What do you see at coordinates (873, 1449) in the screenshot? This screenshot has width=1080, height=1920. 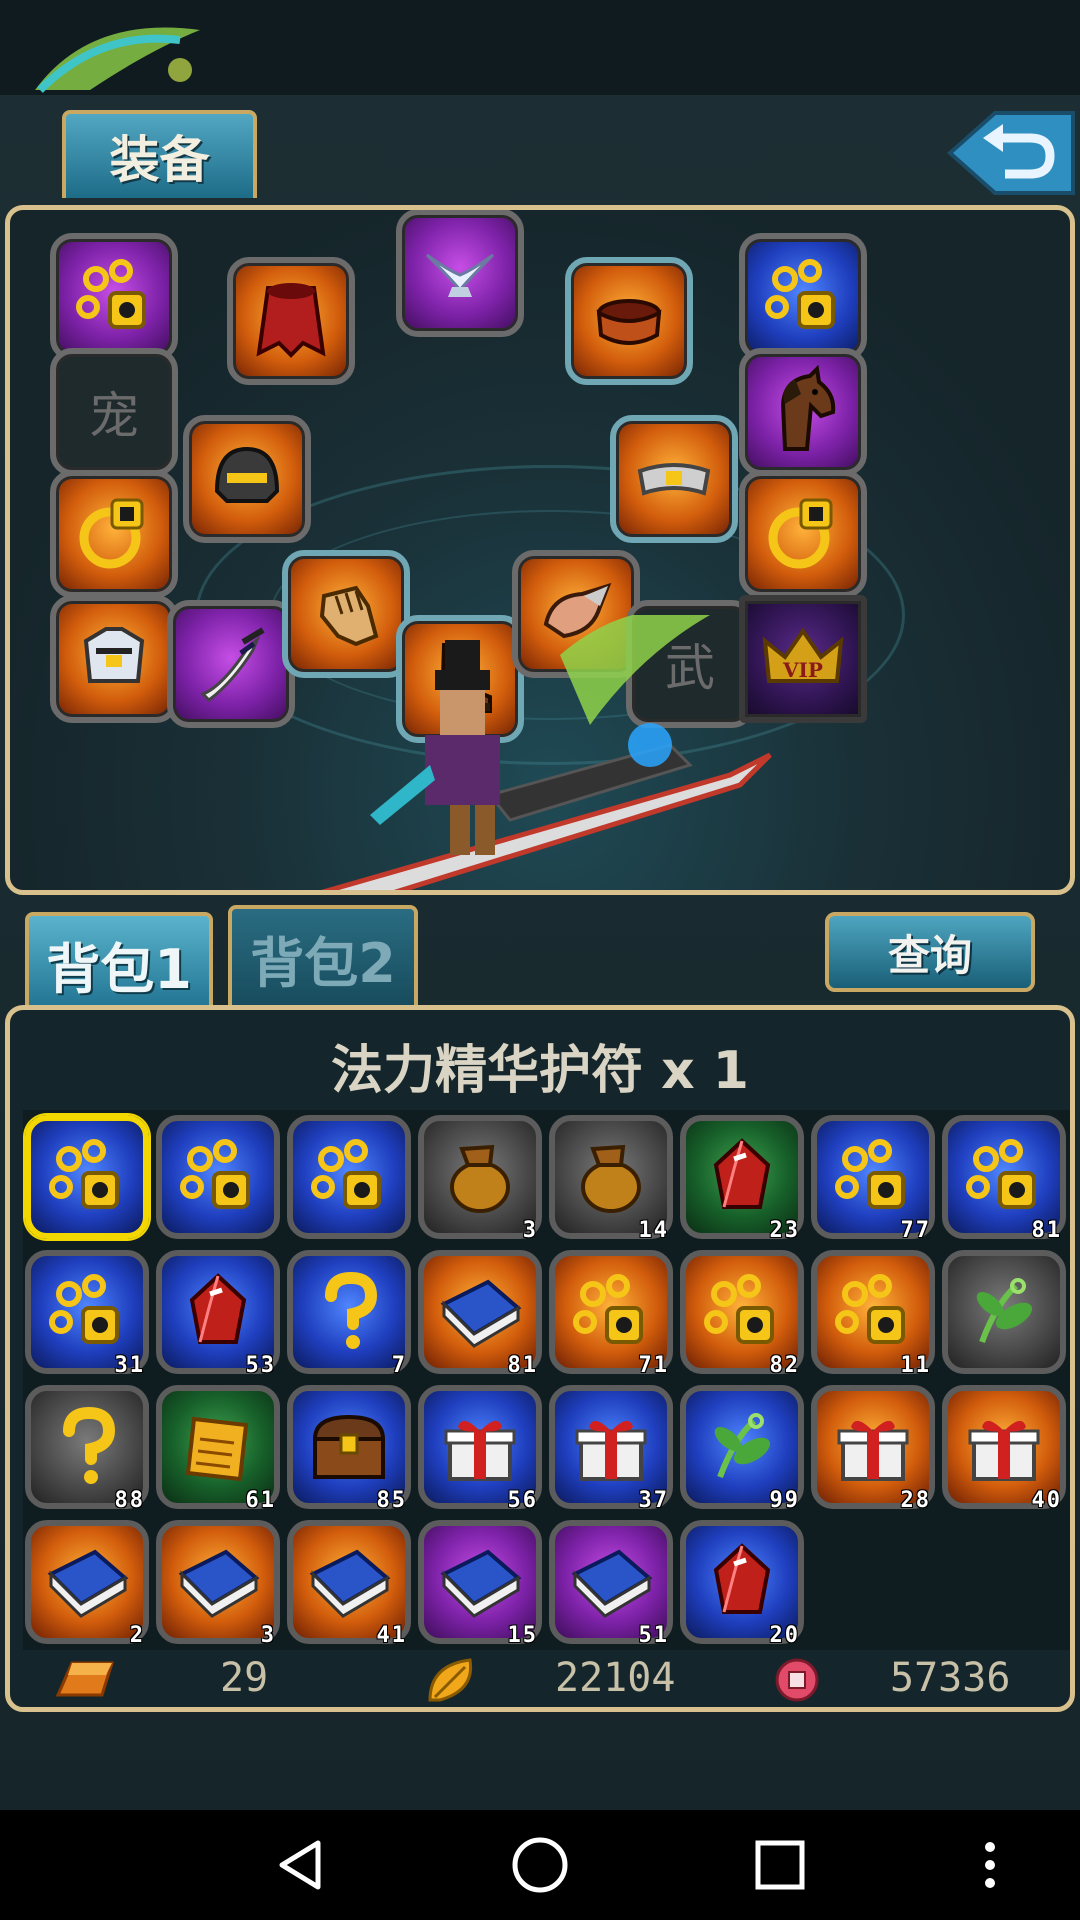 I see `inventory-slot: 28` at bounding box center [873, 1449].